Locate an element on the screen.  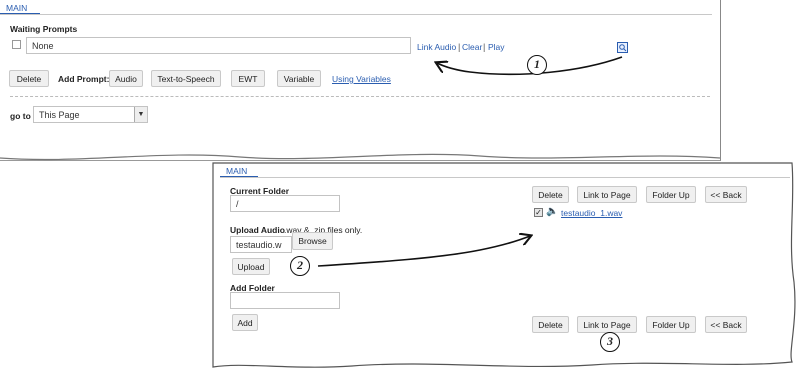
annotation-1: 1 is located at coordinates (537, 65).